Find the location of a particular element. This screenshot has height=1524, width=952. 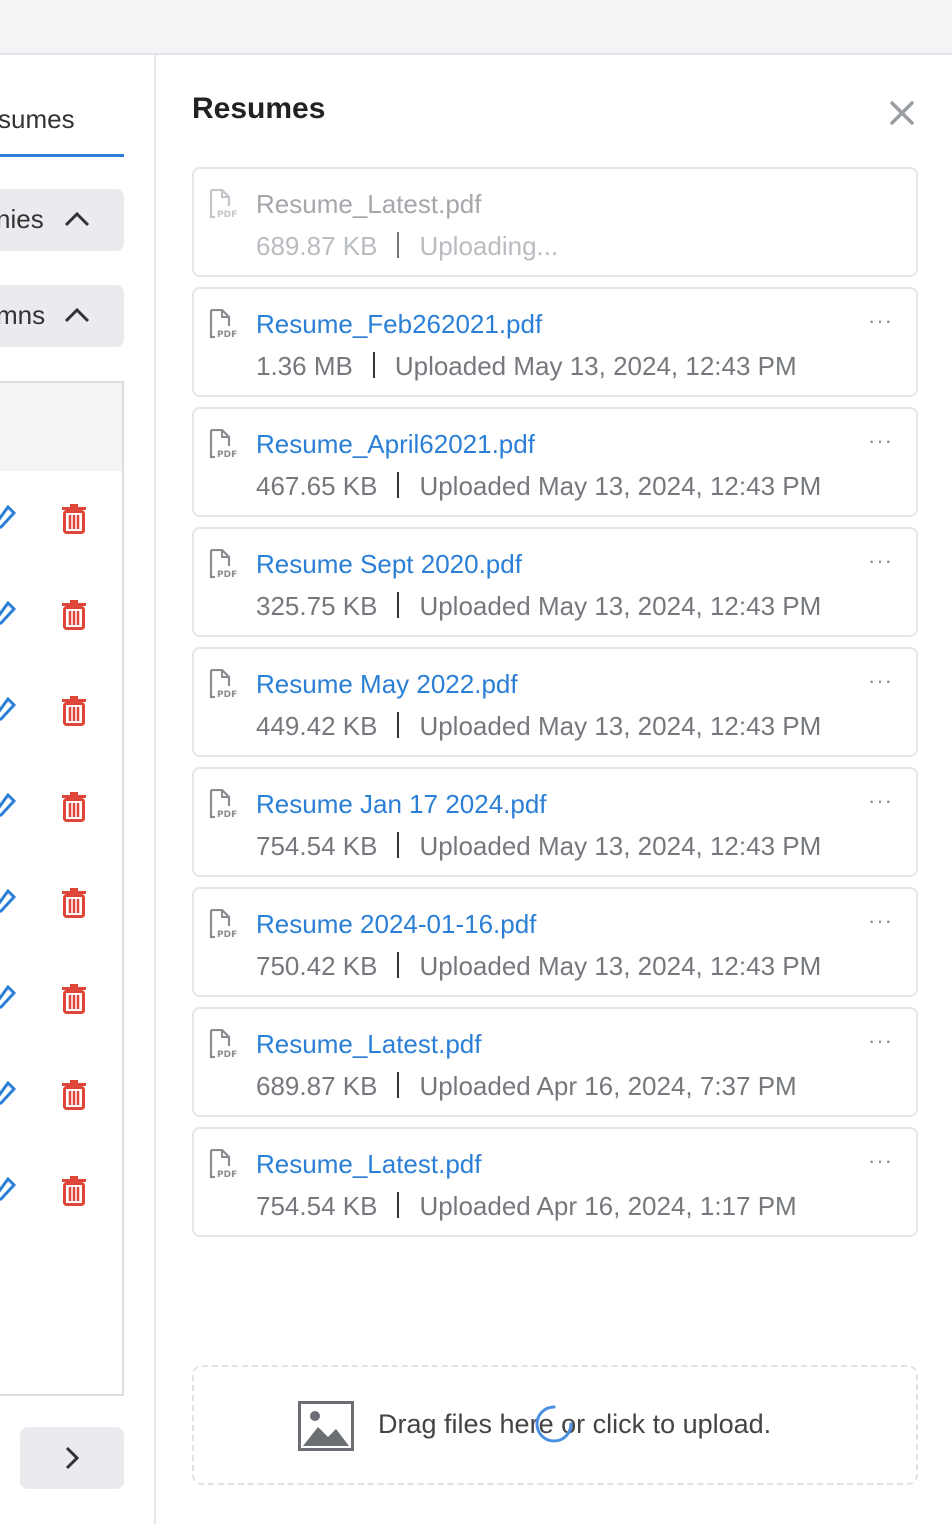

file-meta: 750.42 KB Uploaded May 13, 2024, 12:43 PM is located at coordinates (538, 966).